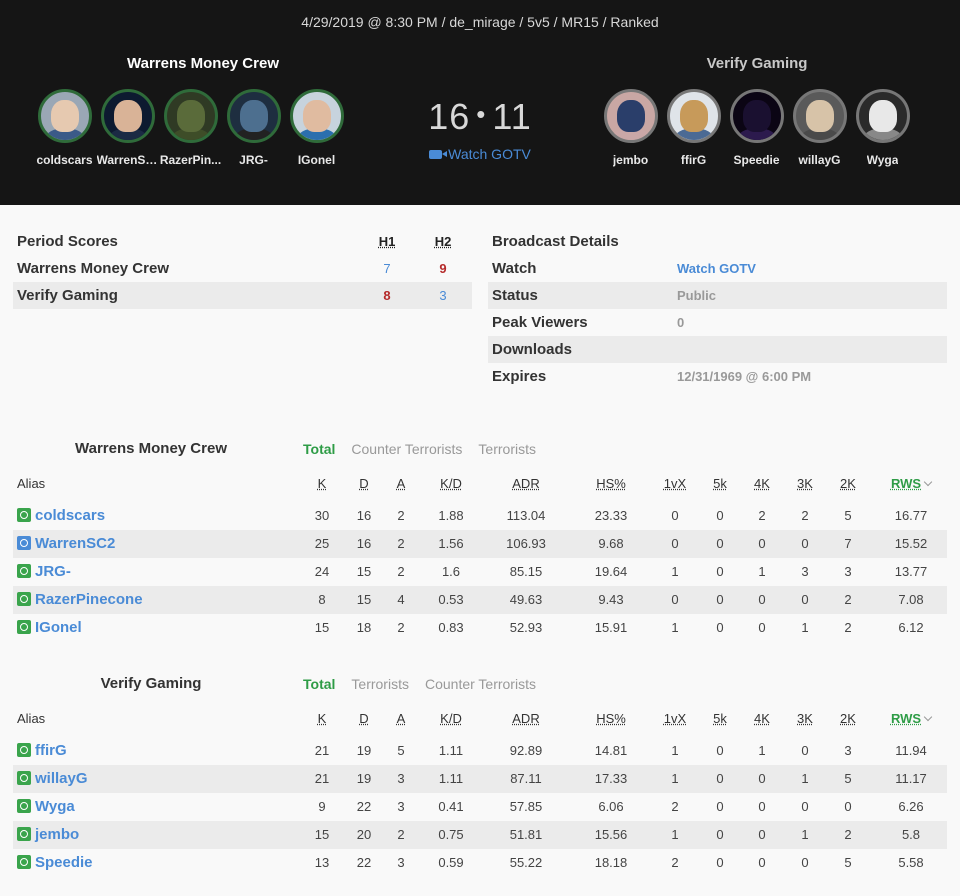 This screenshot has height=896, width=960. Describe the element at coordinates (253, 160) in the screenshot. I see `player-name: JRG-` at that location.